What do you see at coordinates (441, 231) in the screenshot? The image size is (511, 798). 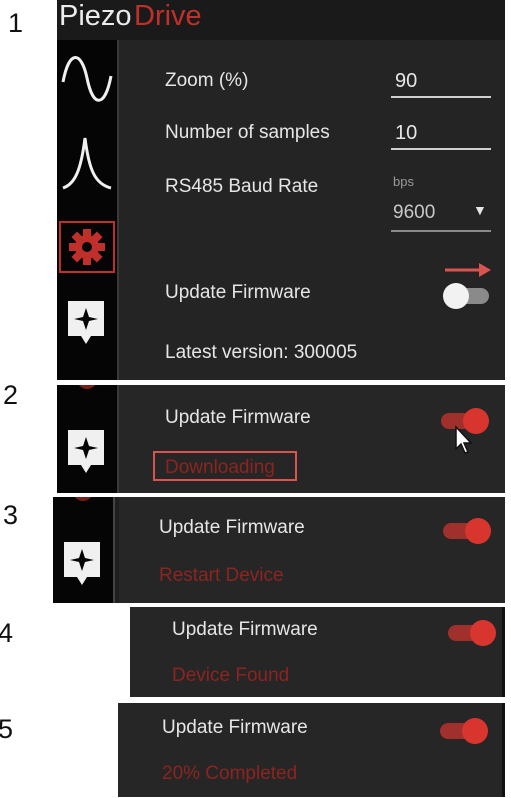 I see `baud-select-underline` at bounding box center [441, 231].